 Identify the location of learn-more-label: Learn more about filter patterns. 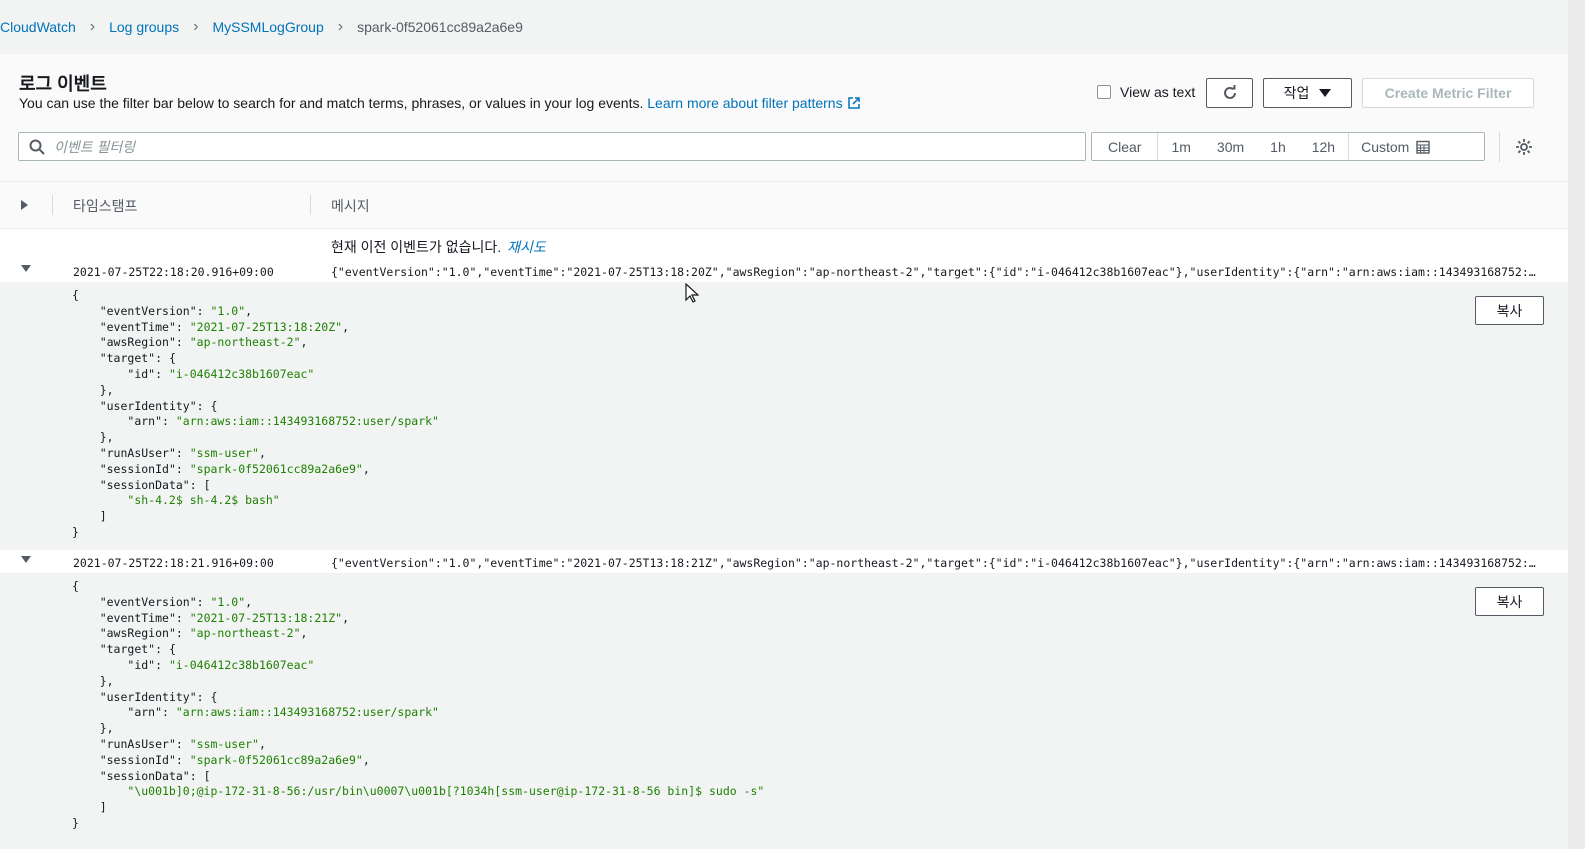
(745, 103).